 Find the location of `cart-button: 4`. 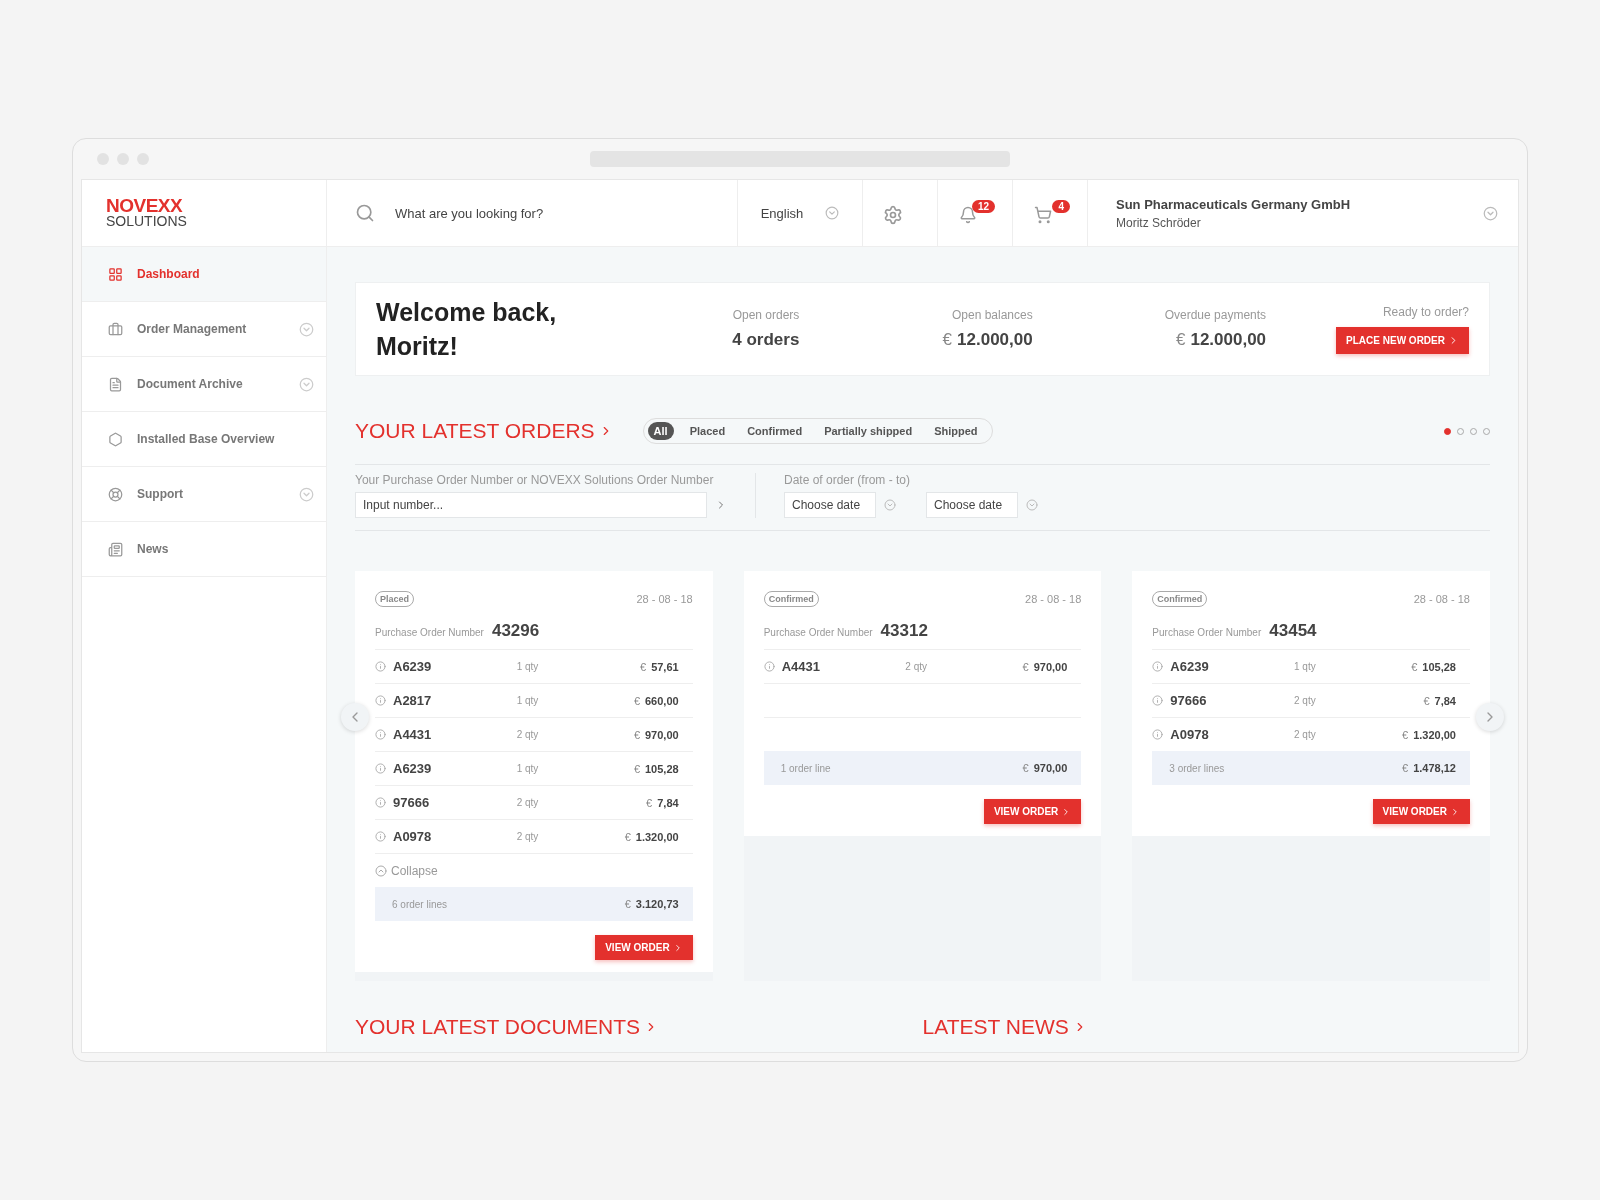

cart-button: 4 is located at coordinates (1050, 213).